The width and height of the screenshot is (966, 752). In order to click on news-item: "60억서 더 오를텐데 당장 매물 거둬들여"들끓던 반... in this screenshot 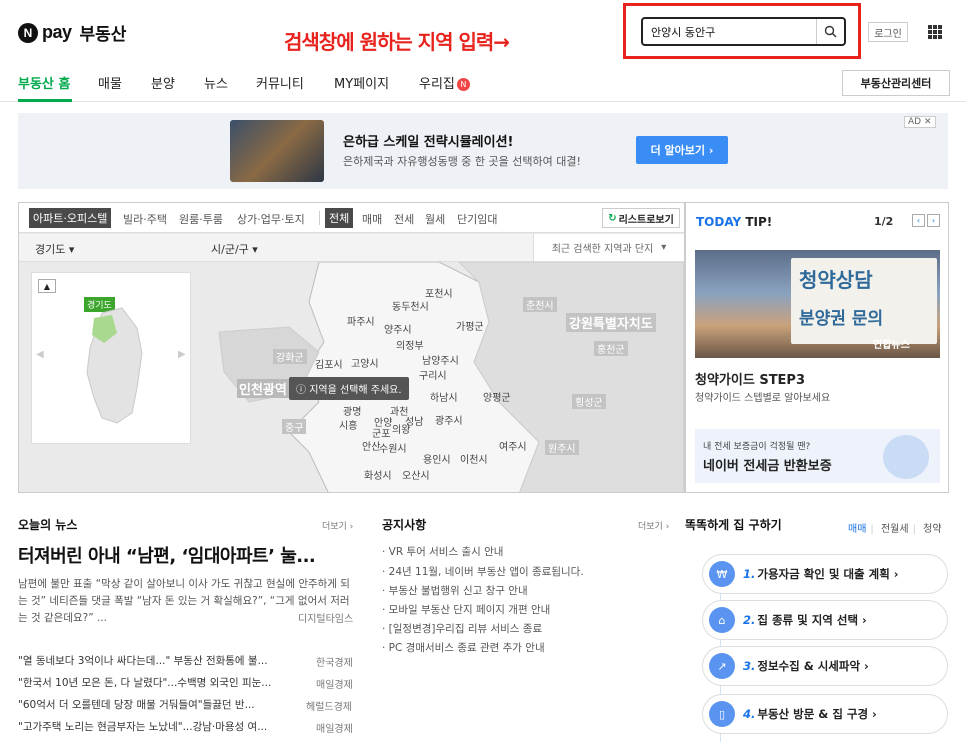, I will do `click(156, 704)`.